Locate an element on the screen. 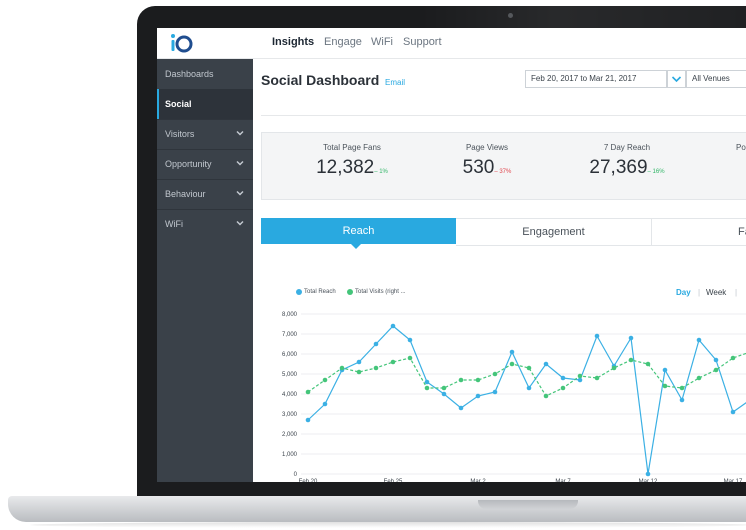 Image resolution: width=746 pixels, height=530 pixels. sidebar-item-opportunity: Opportunity is located at coordinates (205, 164).